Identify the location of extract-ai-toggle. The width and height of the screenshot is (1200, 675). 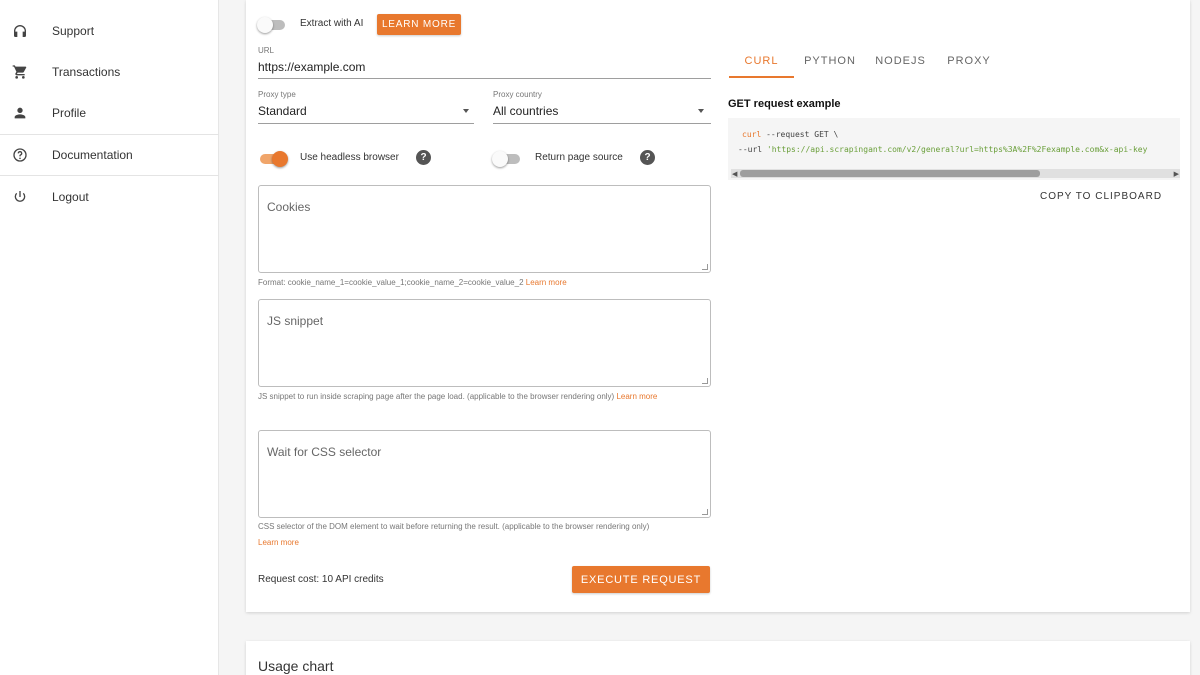
(271, 25).